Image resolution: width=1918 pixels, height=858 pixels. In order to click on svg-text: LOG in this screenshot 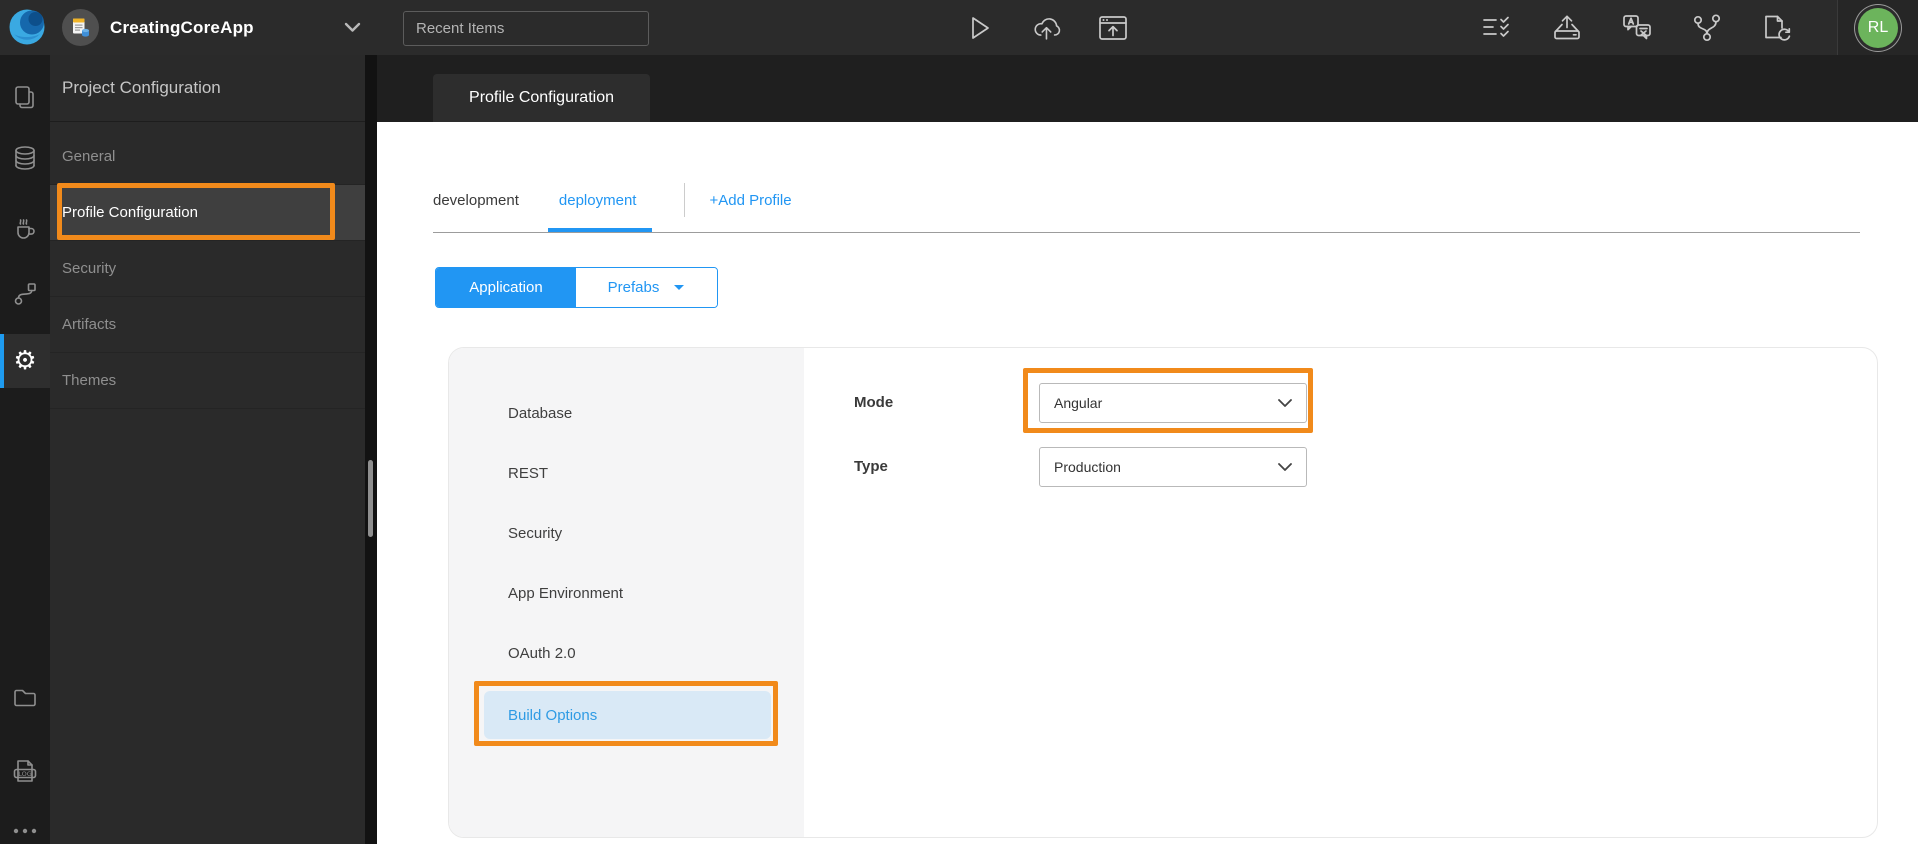, I will do `click(25, 774)`.